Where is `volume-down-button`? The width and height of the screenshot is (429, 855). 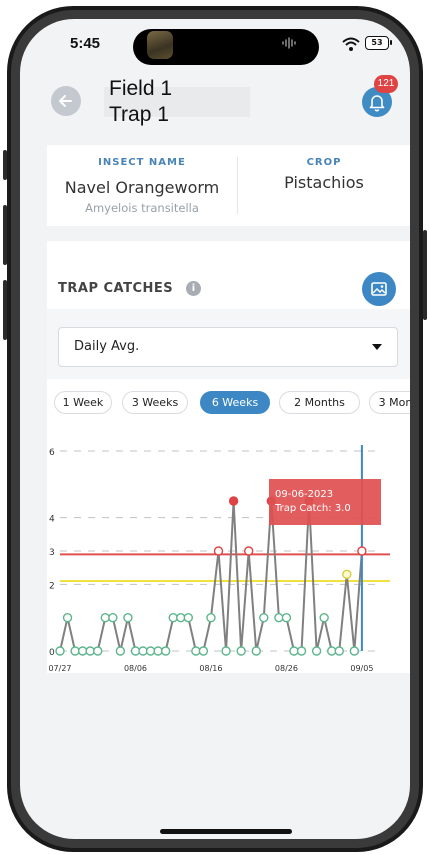 volume-down-button is located at coordinates (5, 310).